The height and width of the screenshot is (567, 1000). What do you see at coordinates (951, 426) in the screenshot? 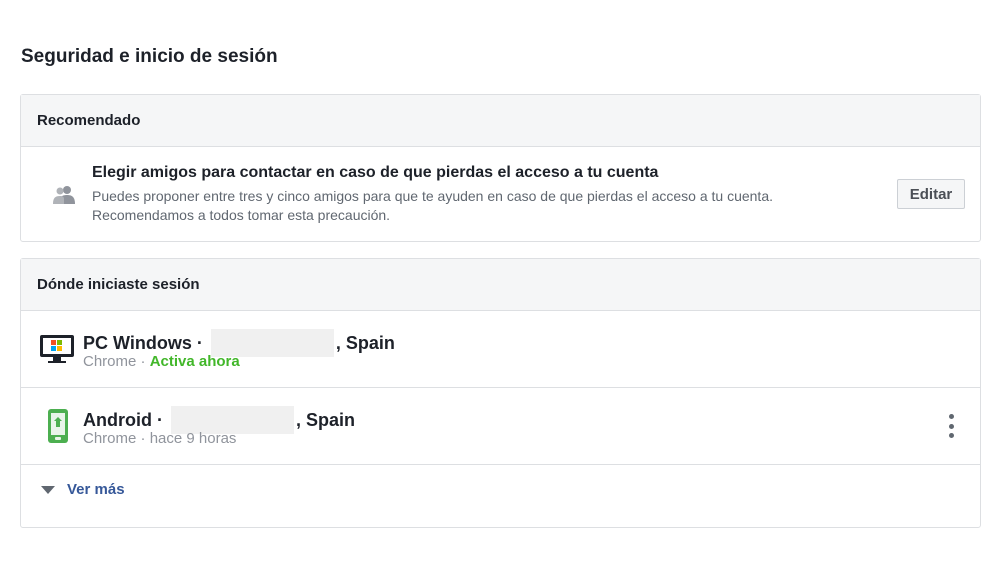
I see `more-options-icon` at bounding box center [951, 426].